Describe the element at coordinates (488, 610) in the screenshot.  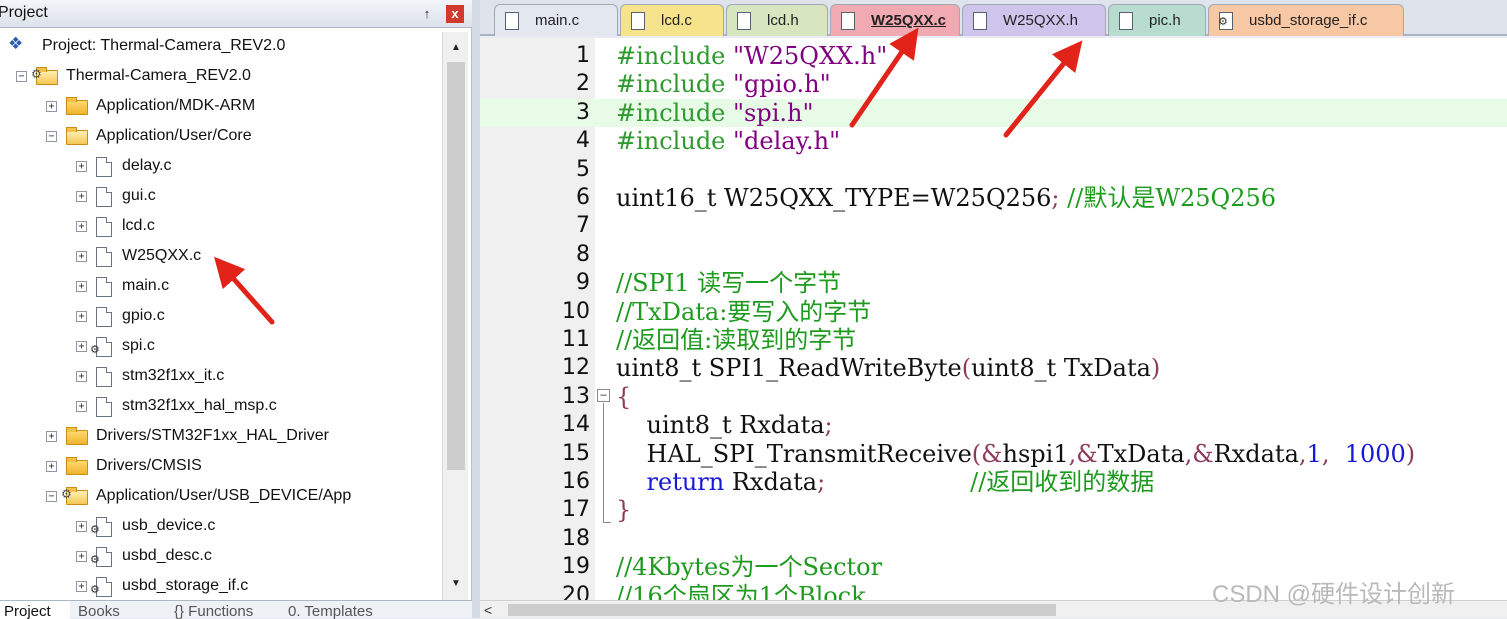
I see `scroll-left-arrow-icon: <` at that location.